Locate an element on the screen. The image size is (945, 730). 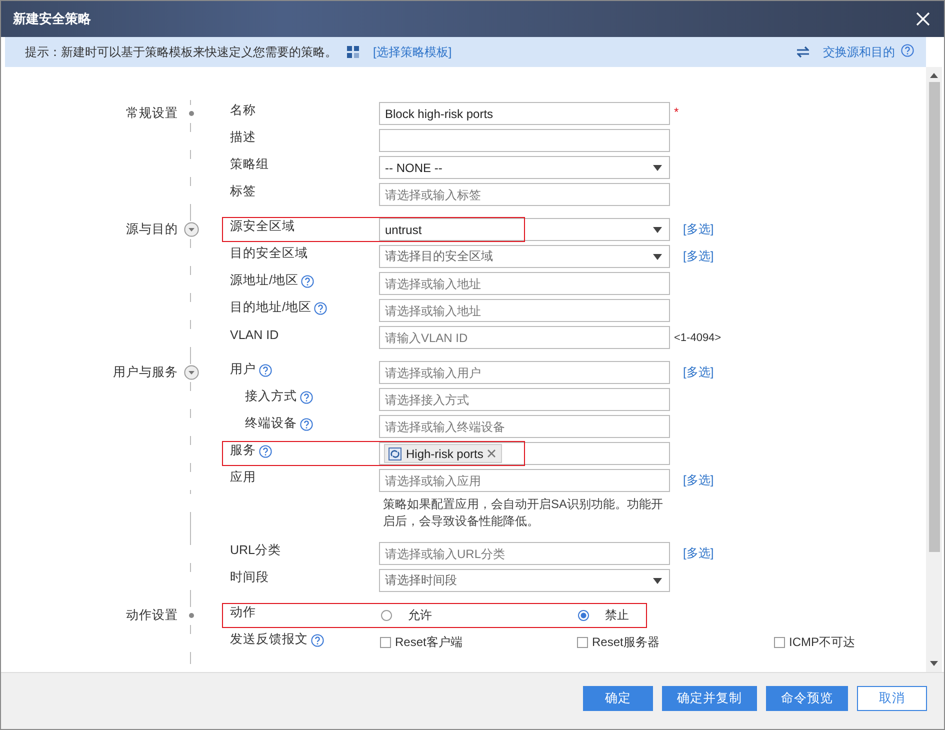
field-label: 目的地址/地区 is located at coordinates (271, 307).